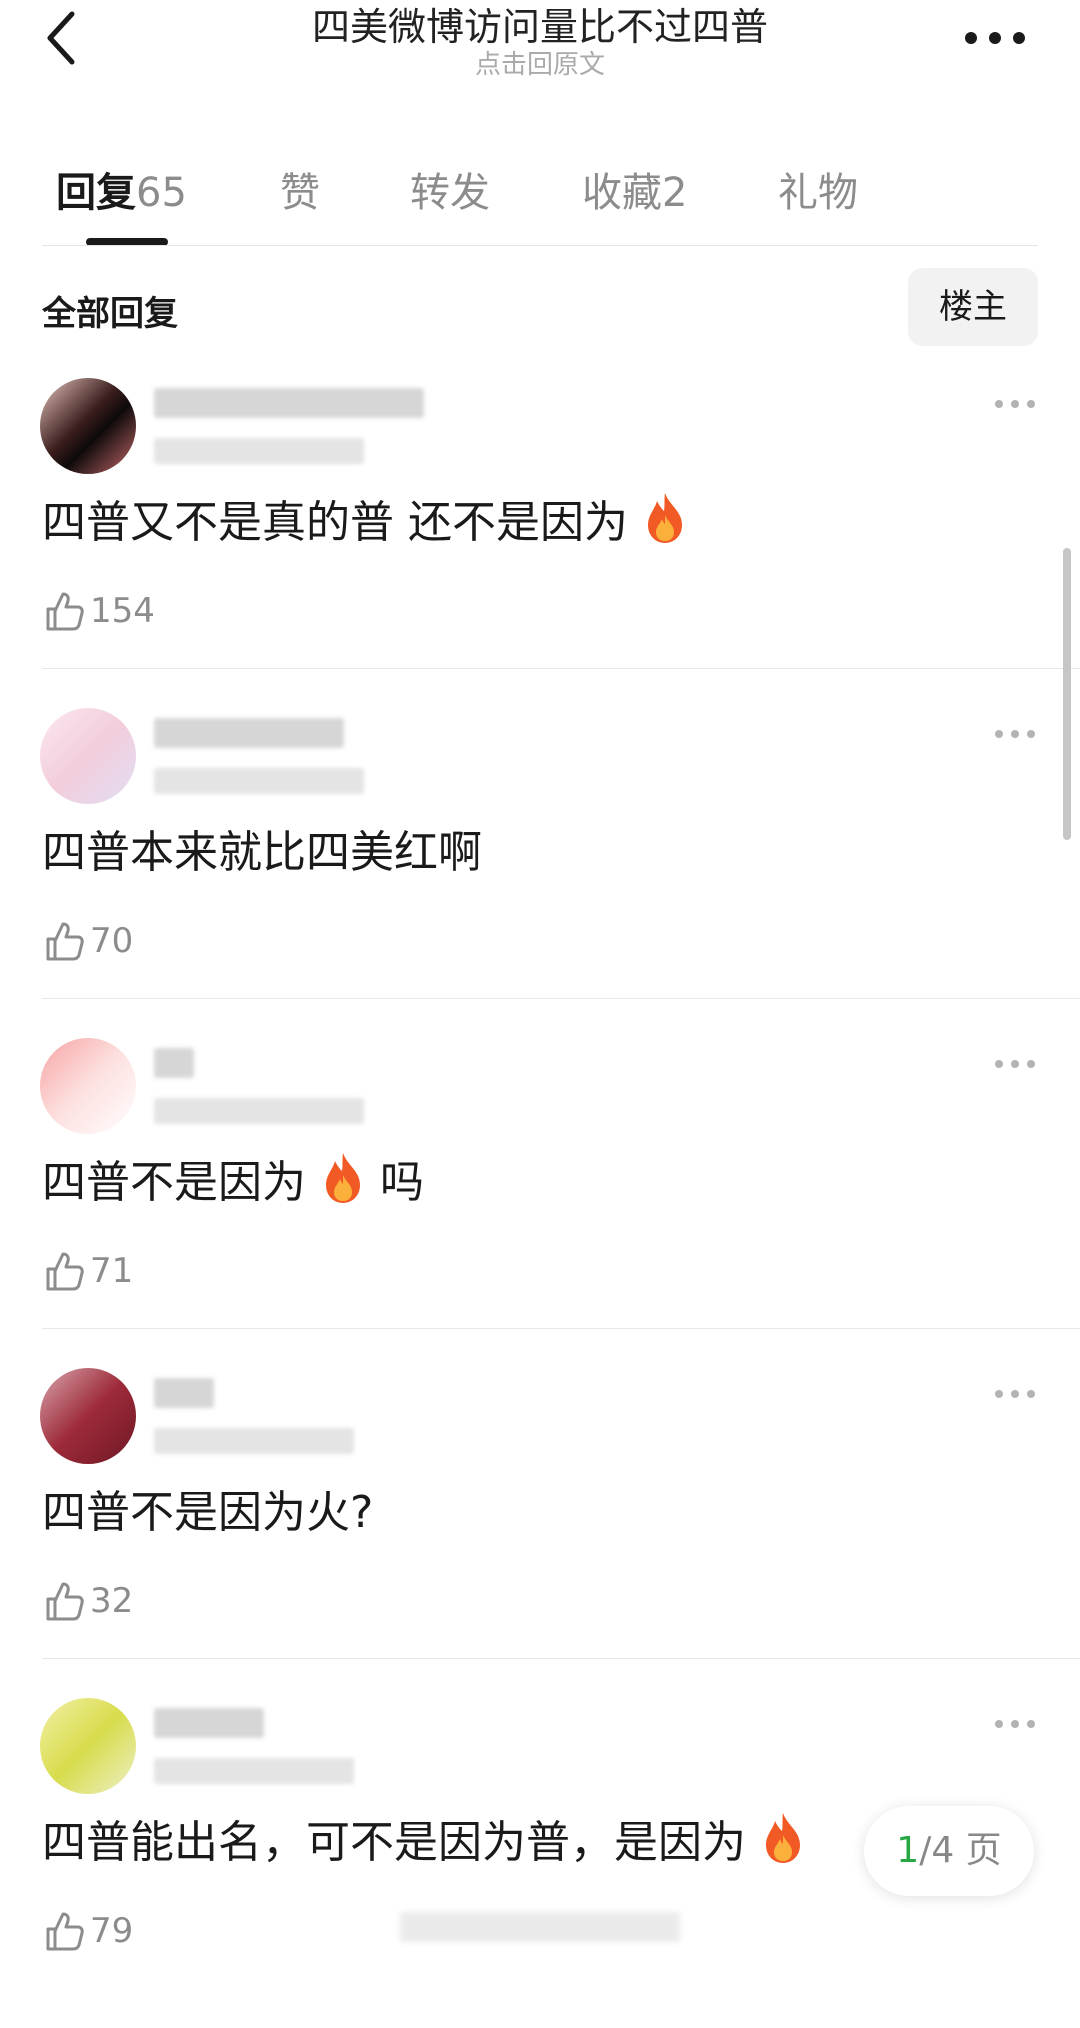 The height and width of the screenshot is (2028, 1080). I want to click on tabs-divider, so click(540, 245).